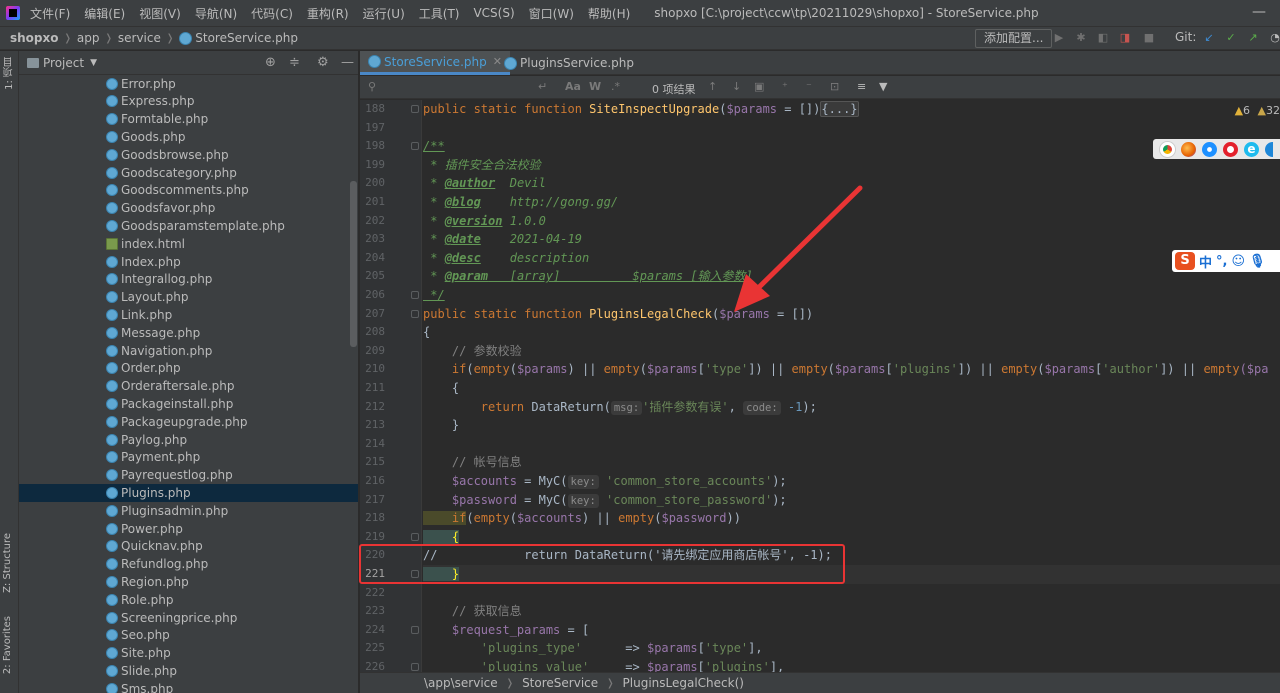 This screenshot has height=693, width=1280. What do you see at coordinates (785, 86) in the screenshot?
I see `add-occurrence-icon: ⁺` at bounding box center [785, 86].